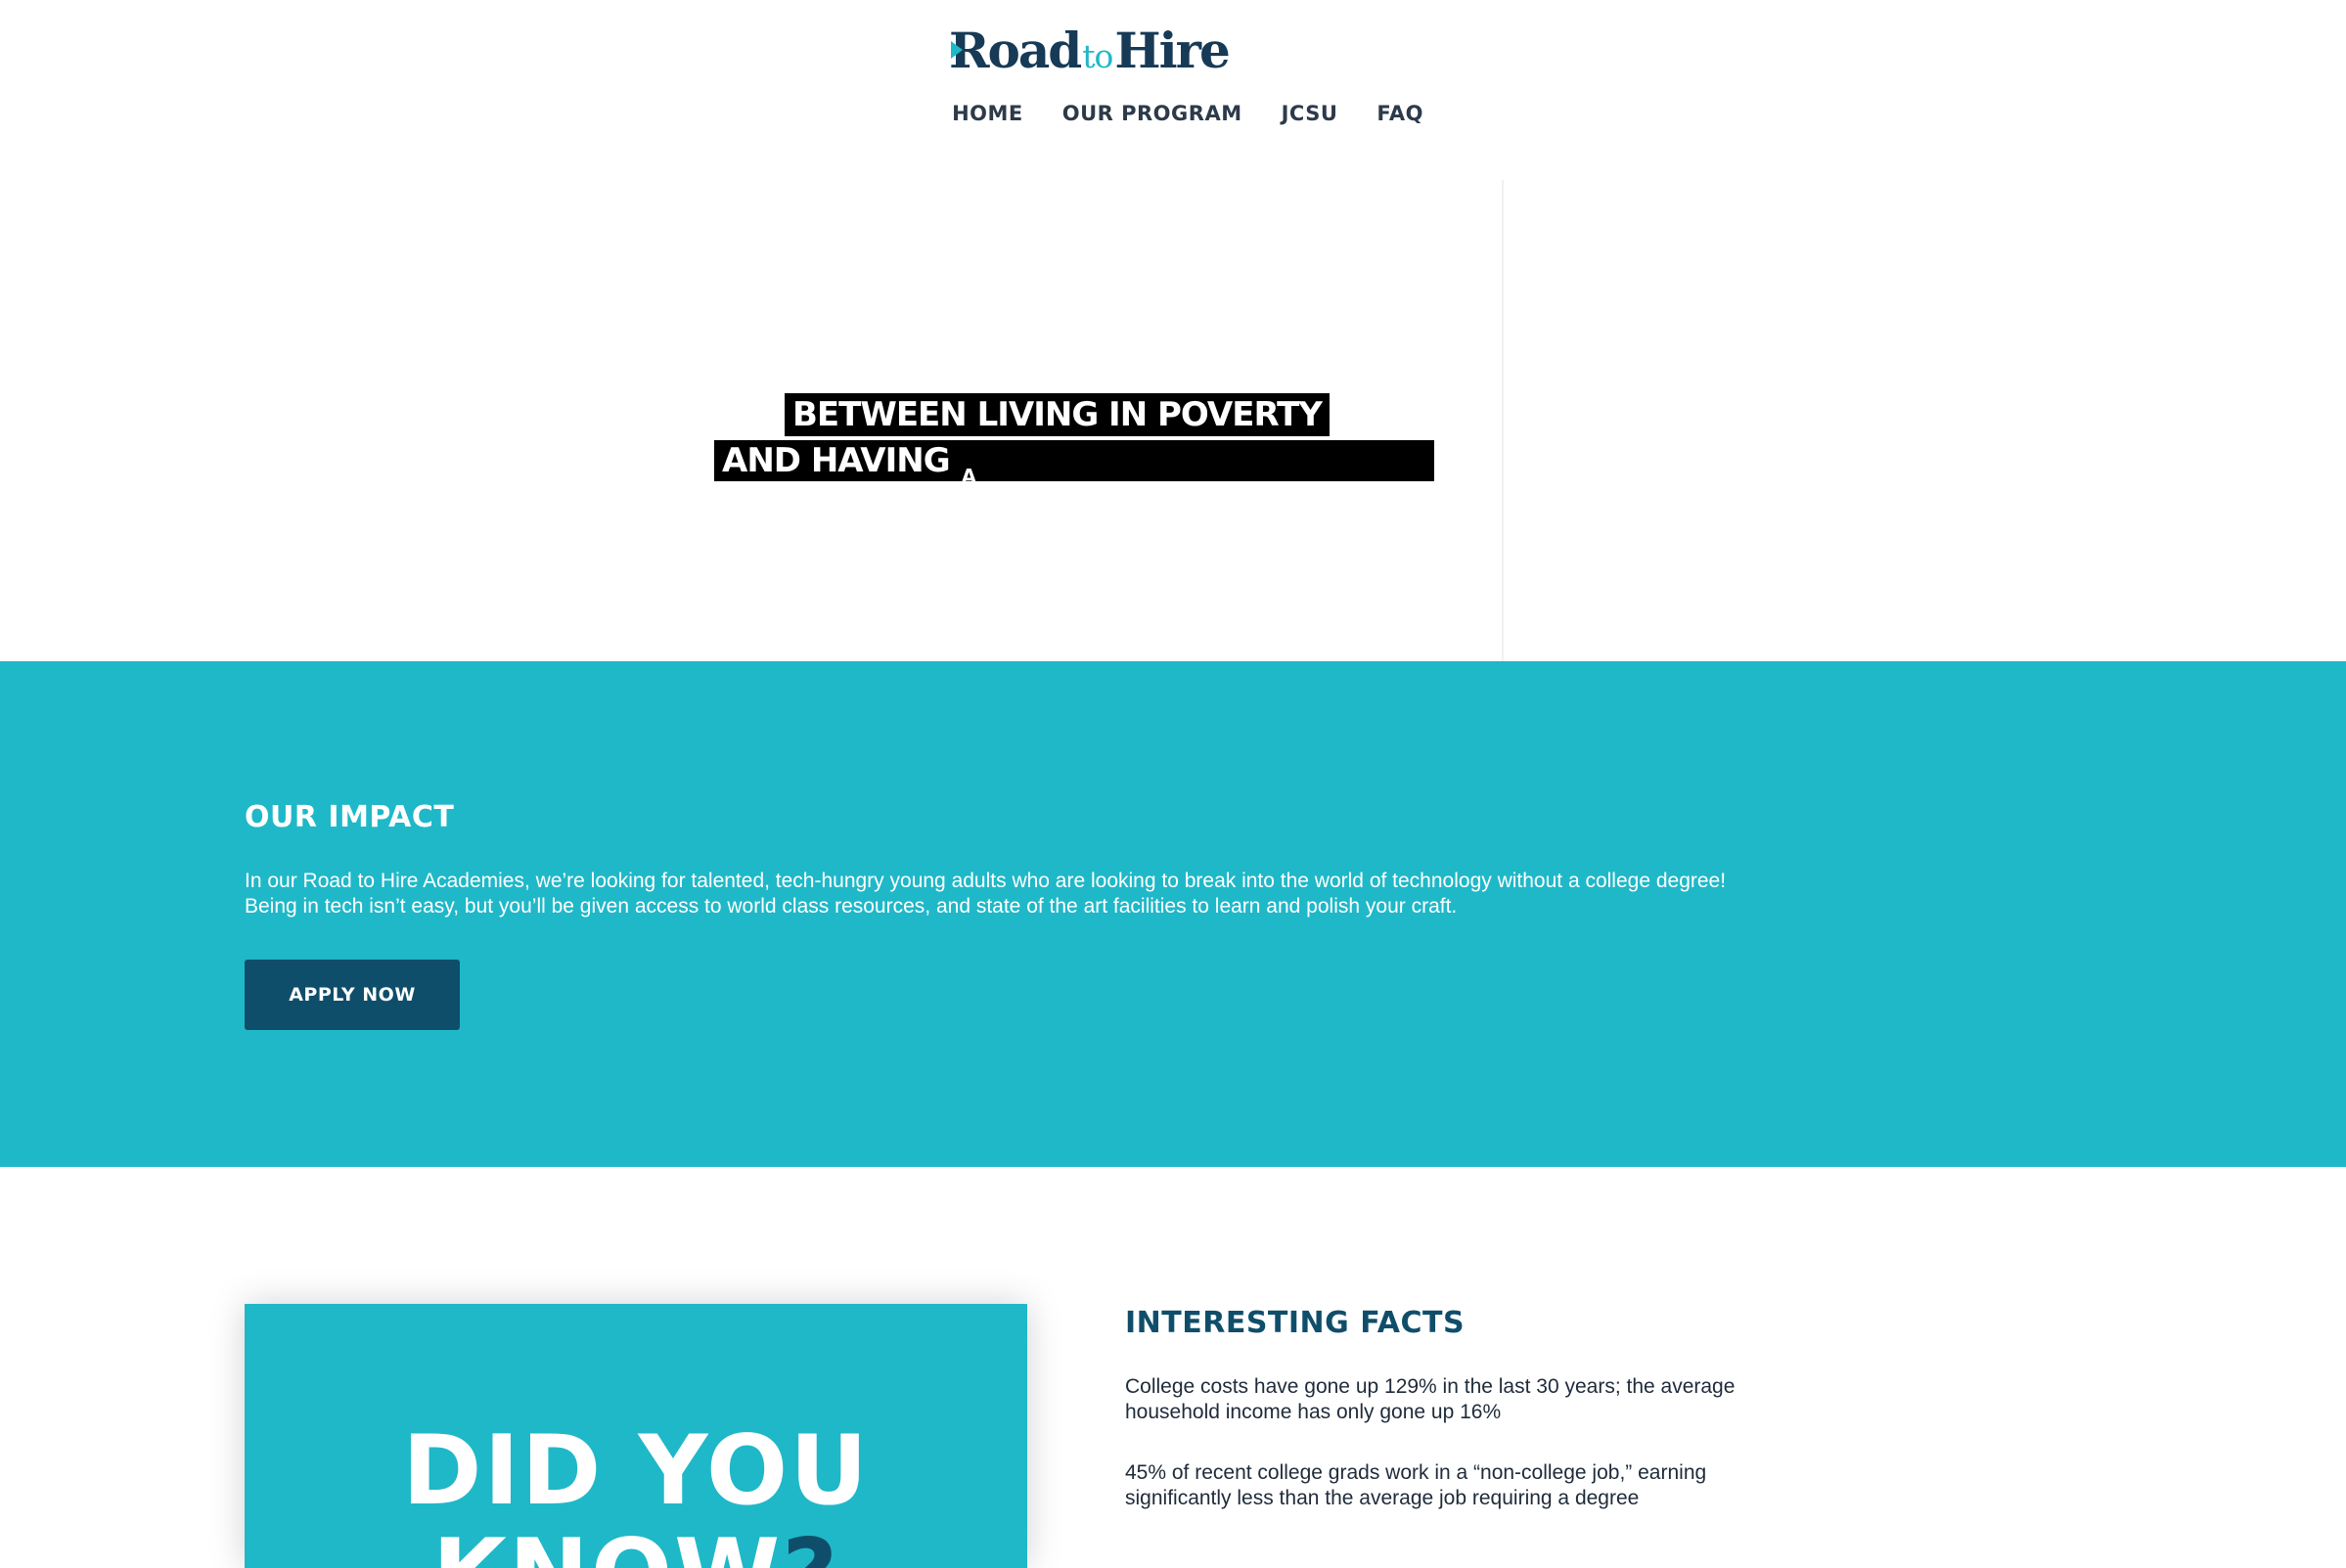  I want to click on logo-text-hire: Hire, so click(1172, 50).